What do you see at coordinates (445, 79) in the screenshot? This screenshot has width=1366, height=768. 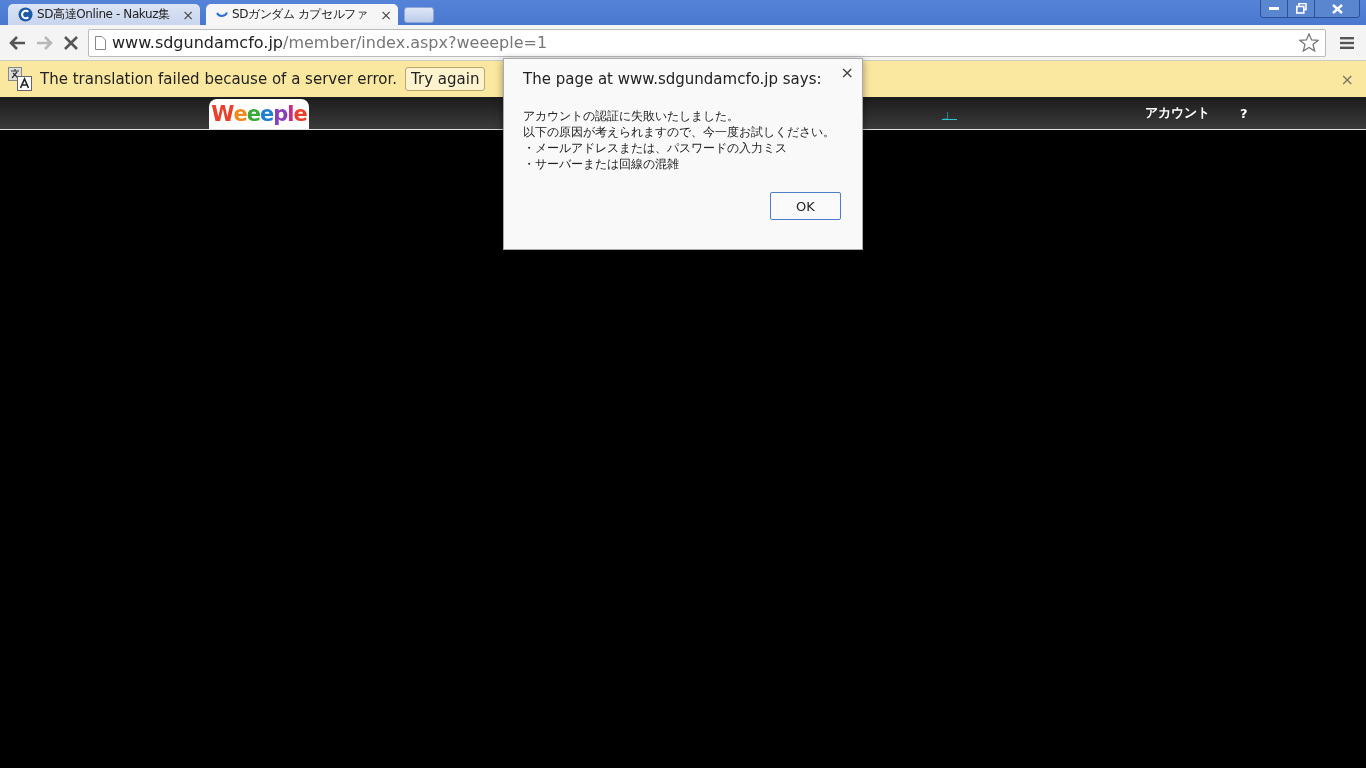 I see `try-again-button: Try again` at bounding box center [445, 79].